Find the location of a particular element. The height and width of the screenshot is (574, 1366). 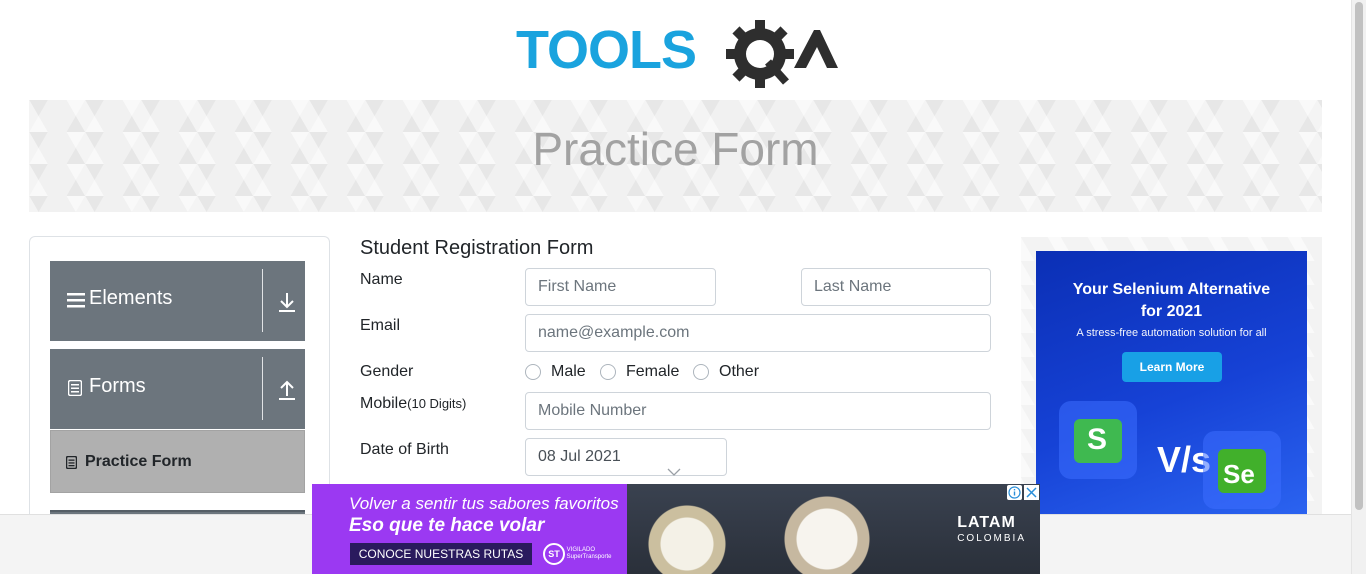

dob-input: 08 Jul 2021 is located at coordinates (626, 457).